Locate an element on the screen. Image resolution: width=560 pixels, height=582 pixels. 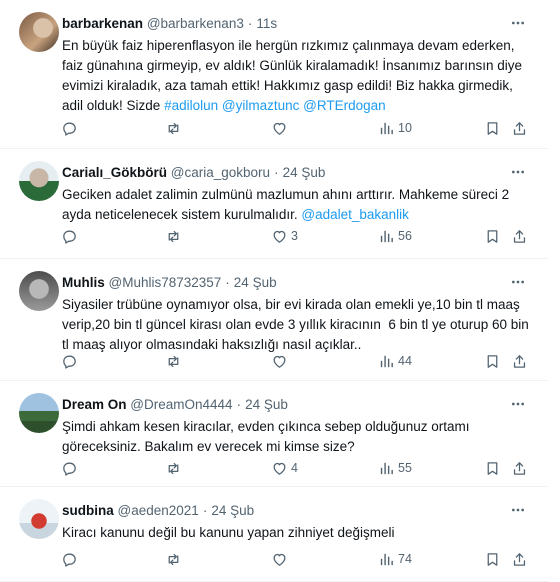
display-name: Dream On is located at coordinates (94, 404).